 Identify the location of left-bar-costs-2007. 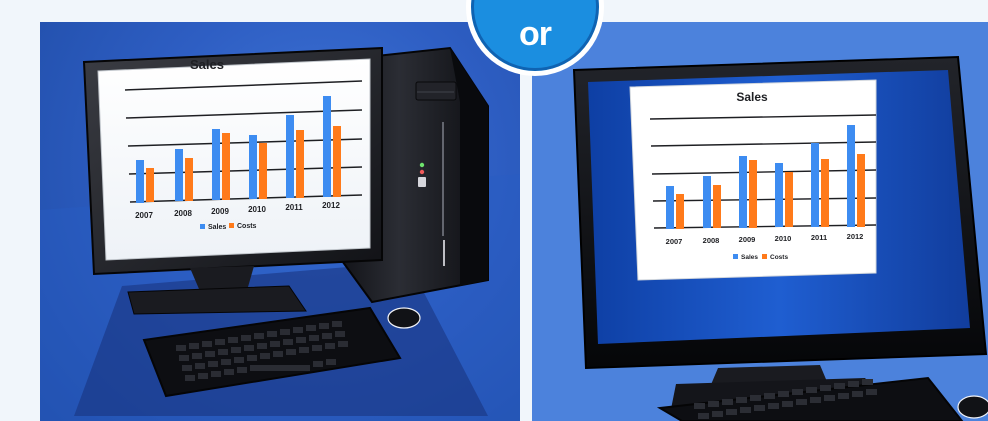
(150, 185).